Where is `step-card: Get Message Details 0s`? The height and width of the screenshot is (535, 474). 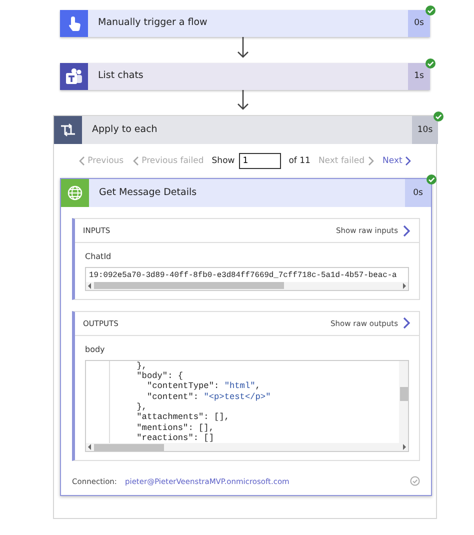
step-card: Get Message Details 0s is located at coordinates (246, 193).